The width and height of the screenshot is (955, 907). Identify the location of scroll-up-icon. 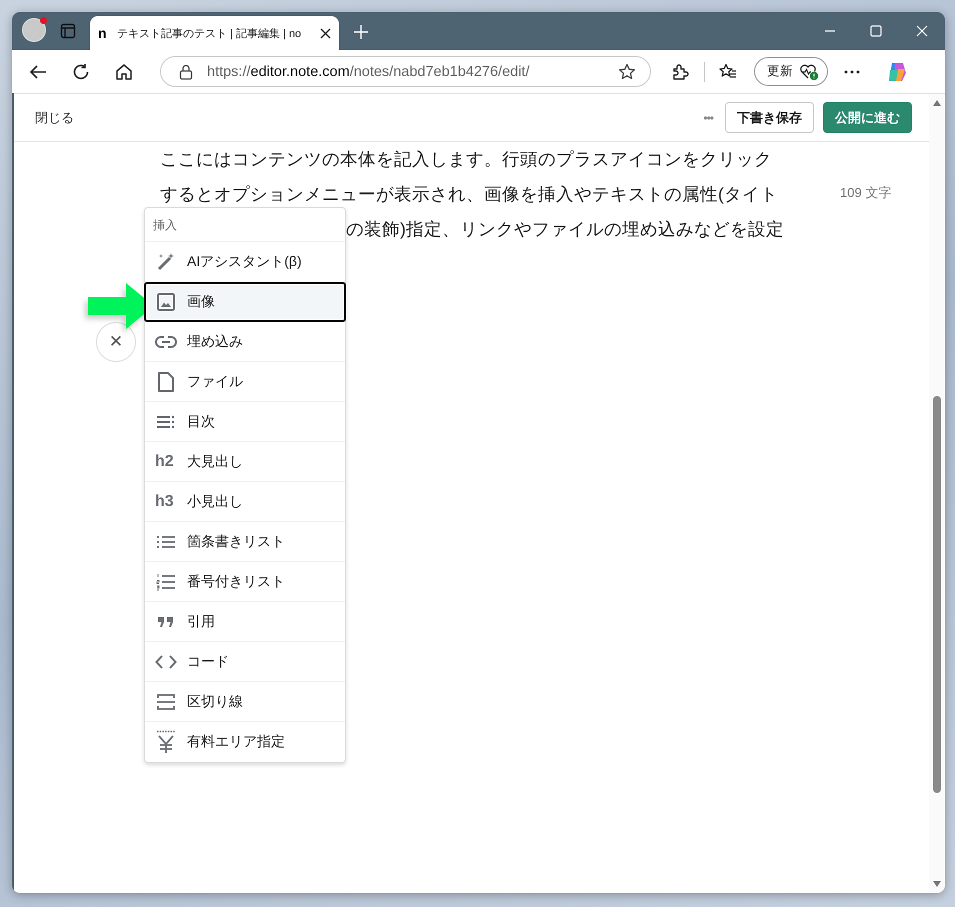
(937, 103).